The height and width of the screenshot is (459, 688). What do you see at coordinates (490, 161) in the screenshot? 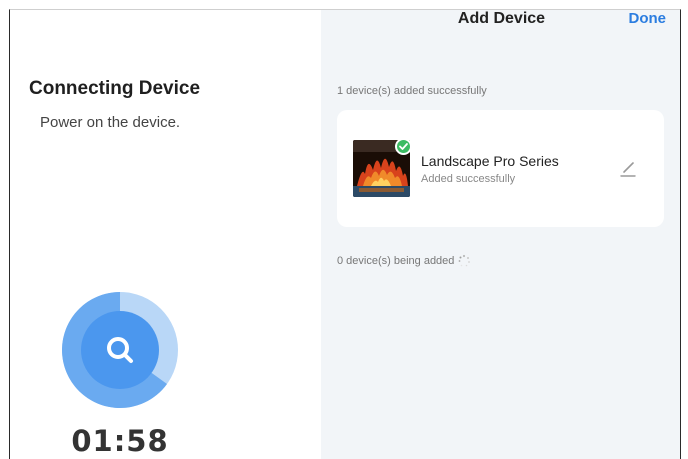
I see `device-name: Landscape Pro Series` at bounding box center [490, 161].